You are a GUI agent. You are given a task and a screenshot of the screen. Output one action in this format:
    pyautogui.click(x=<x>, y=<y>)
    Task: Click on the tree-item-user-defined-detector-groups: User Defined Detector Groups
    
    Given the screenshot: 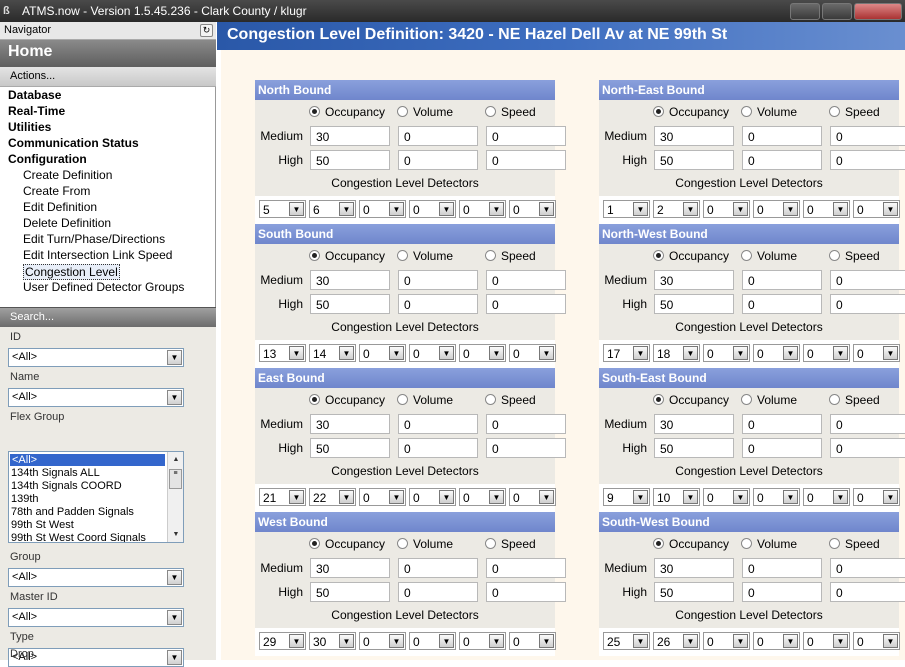 What is the action you would take?
    pyautogui.click(x=103, y=287)
    